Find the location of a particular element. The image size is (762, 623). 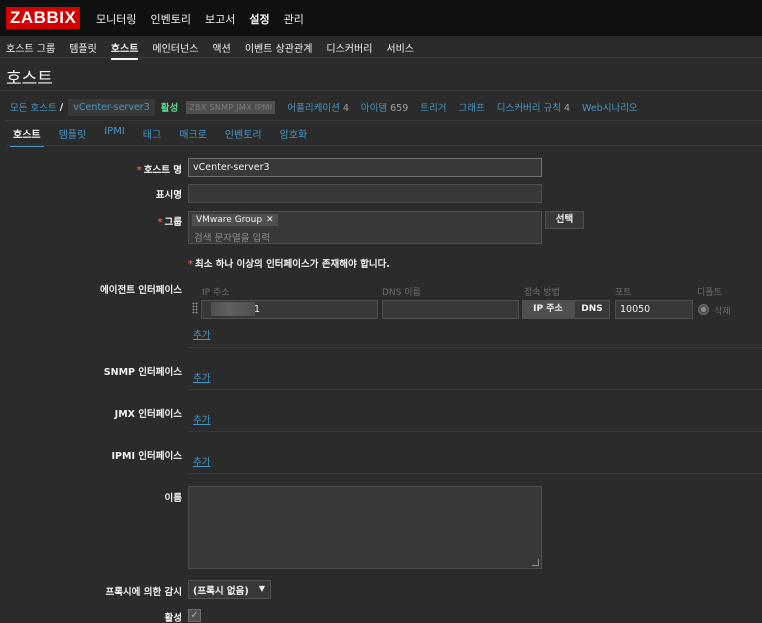

agent-interfaces-label: 에이전트 인터페이스 is located at coordinates (141, 290).